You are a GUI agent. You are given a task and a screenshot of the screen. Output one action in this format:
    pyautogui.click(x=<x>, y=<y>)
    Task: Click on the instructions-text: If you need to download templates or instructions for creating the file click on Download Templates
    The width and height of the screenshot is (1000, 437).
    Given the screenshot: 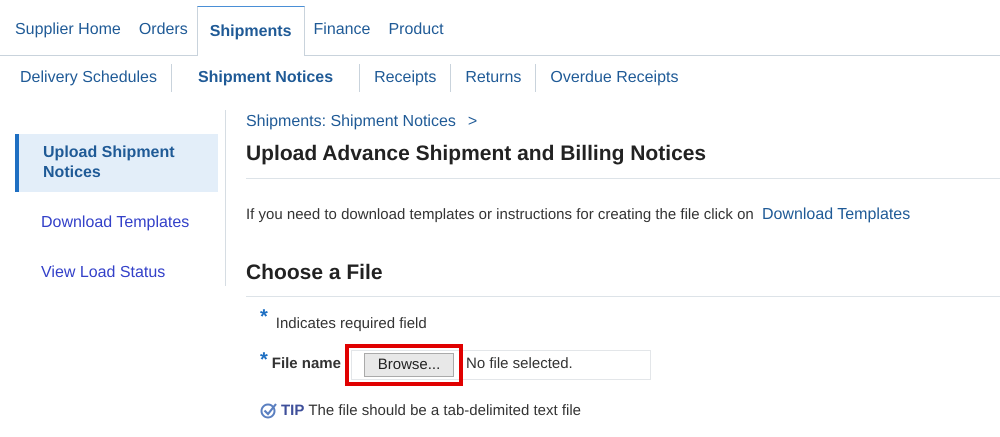 What is the action you would take?
    pyautogui.click(x=579, y=214)
    